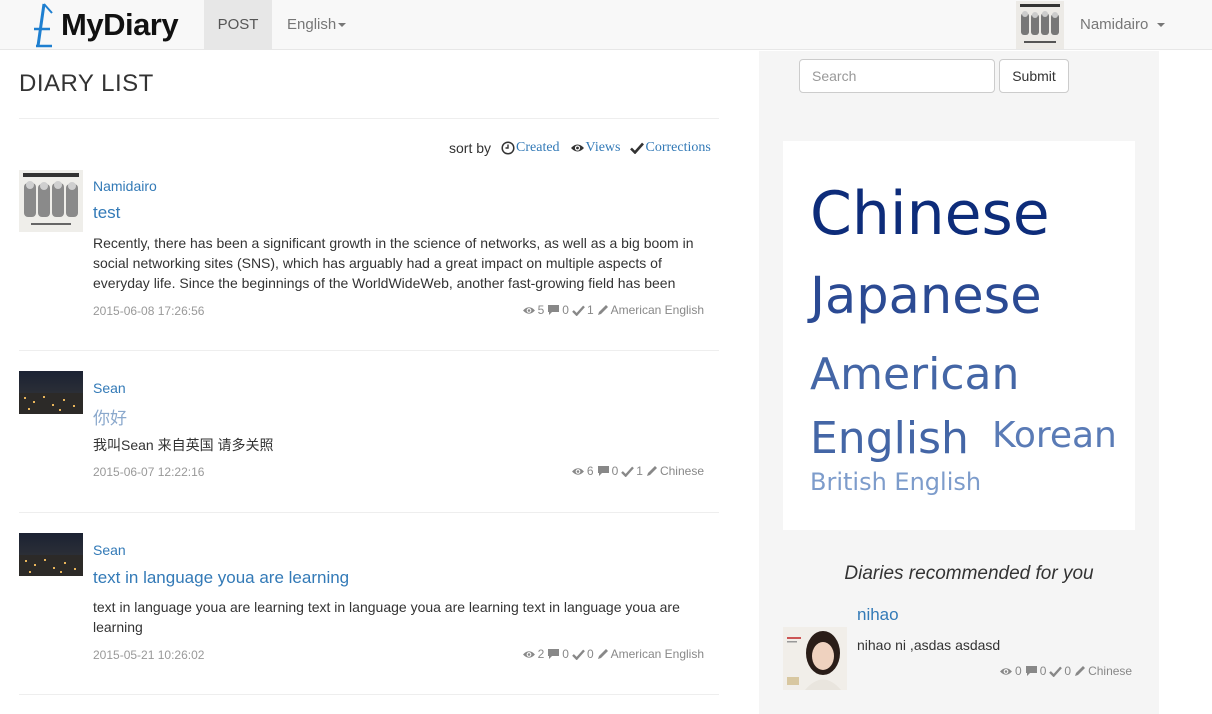  What do you see at coordinates (1034, 76) in the screenshot?
I see `search-submit-button: Submit` at bounding box center [1034, 76].